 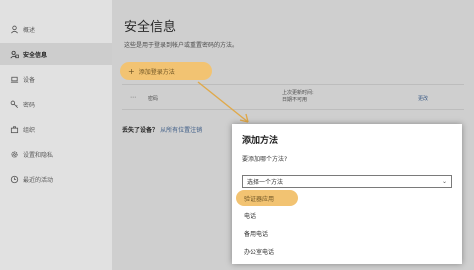 What do you see at coordinates (56, 79) in the screenshot?
I see `sidebar-item-devices: 设备` at bounding box center [56, 79].